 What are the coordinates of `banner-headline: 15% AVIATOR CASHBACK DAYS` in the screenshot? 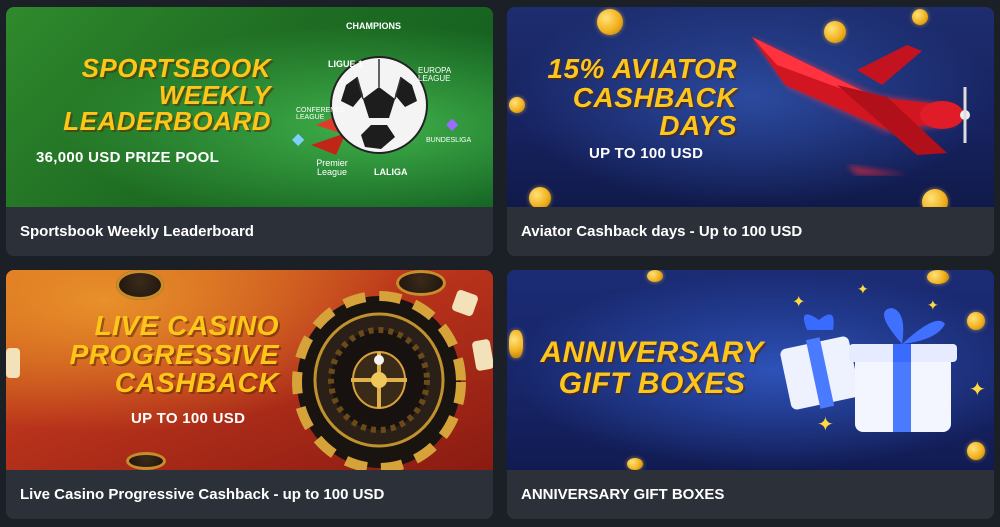 It's located at (634, 97).